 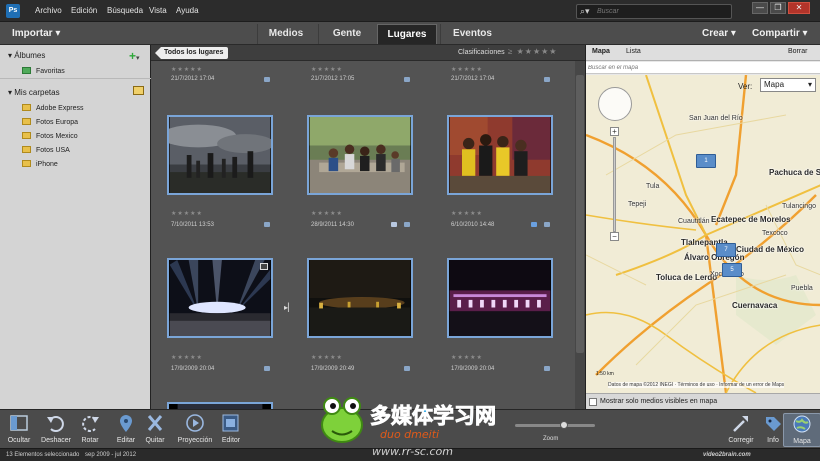 I want to click on zoom-in-button: +, so click(x=614, y=131).